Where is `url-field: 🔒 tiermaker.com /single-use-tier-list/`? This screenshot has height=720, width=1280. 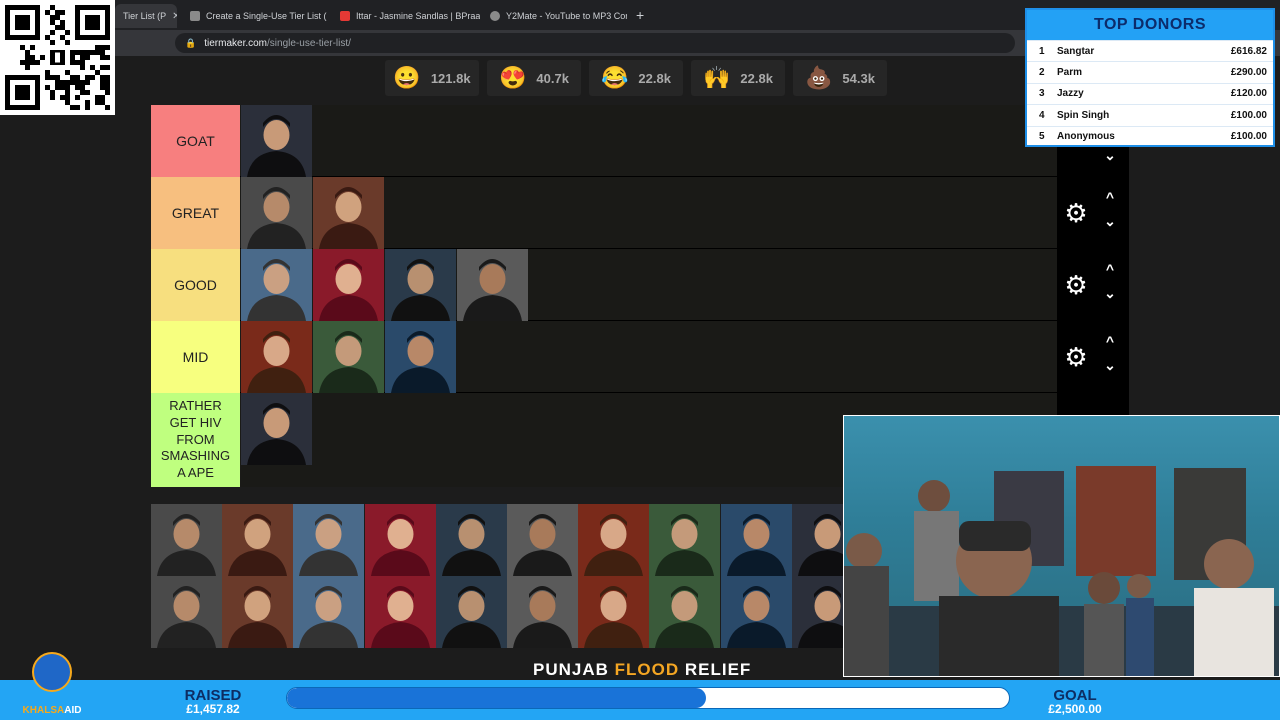 url-field: 🔒 tiermaker.com /single-use-tier-list/ is located at coordinates (595, 43).